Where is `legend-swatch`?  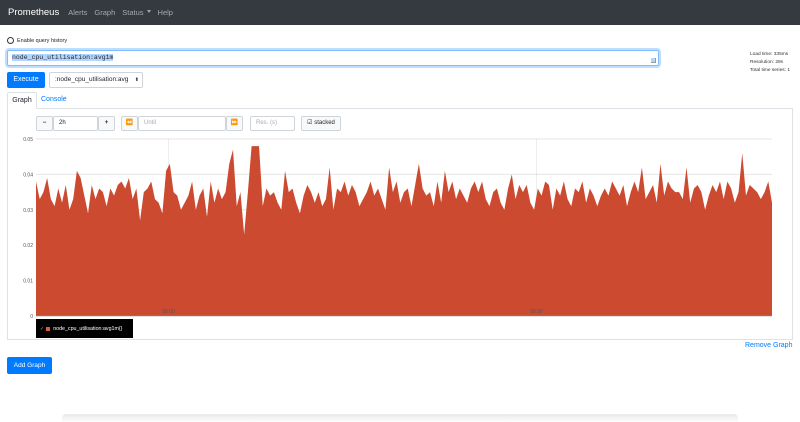 legend-swatch is located at coordinates (48, 328).